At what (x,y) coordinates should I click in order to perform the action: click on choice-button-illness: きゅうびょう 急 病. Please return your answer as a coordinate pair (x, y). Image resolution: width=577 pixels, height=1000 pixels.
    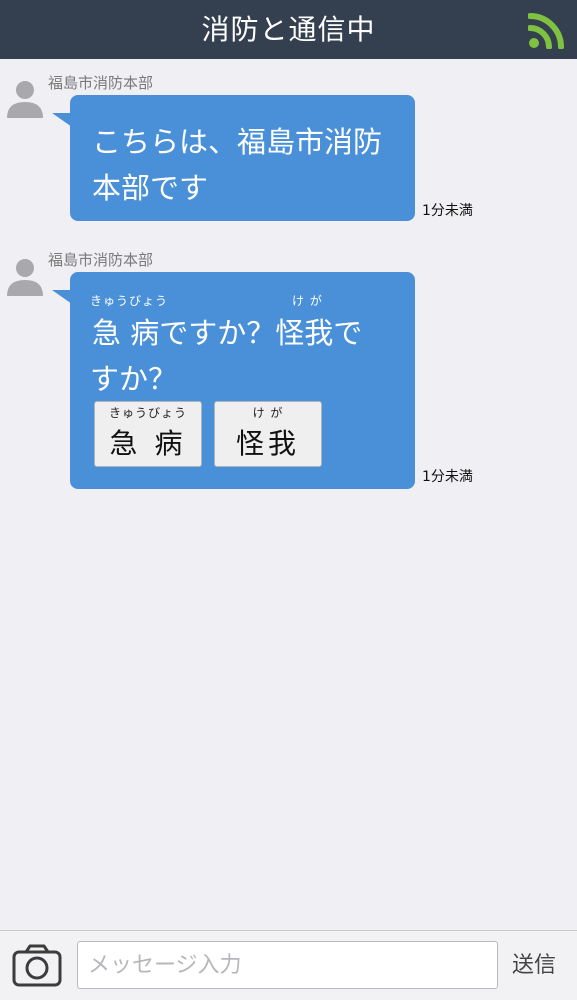
    Looking at the image, I should click on (148, 434).